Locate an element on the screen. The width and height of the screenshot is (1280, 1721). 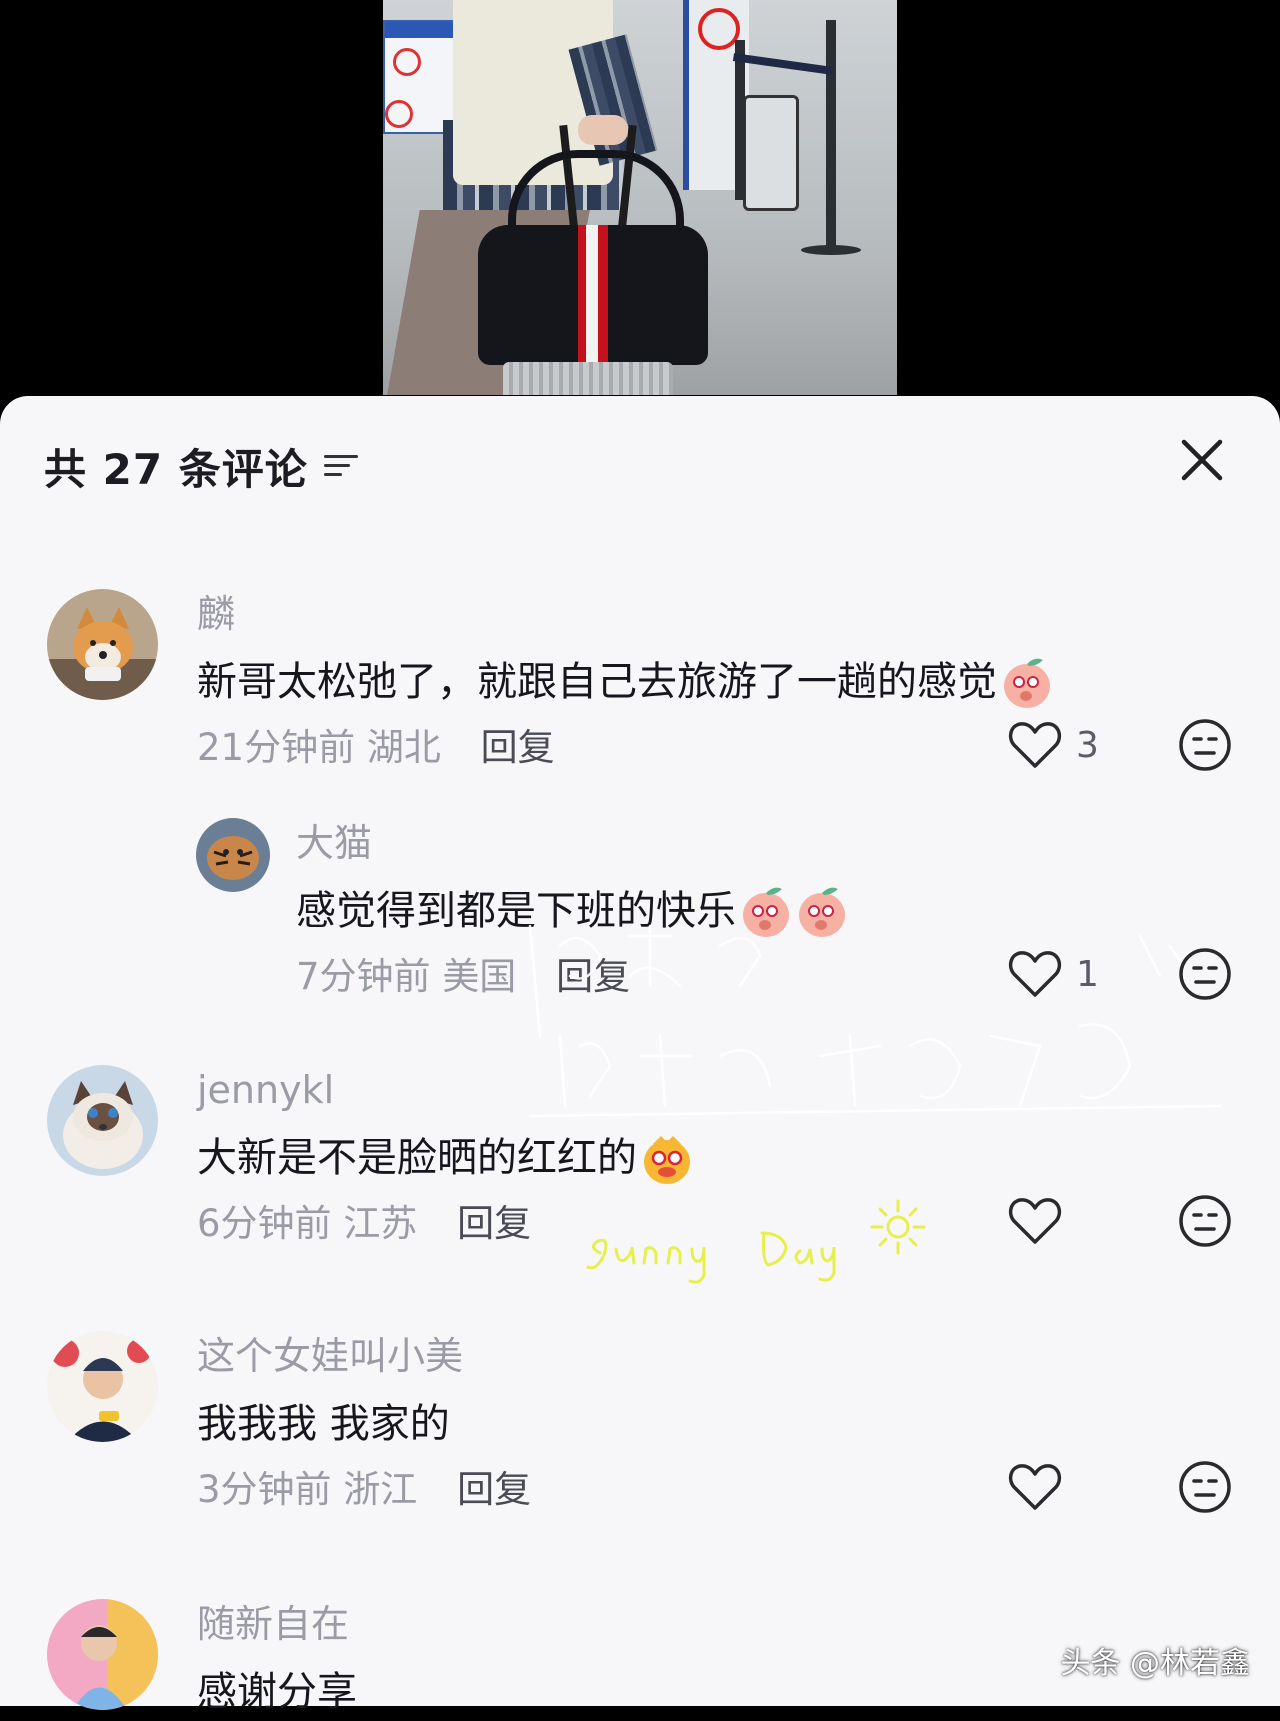
filter-icon is located at coordinates (341, 466).